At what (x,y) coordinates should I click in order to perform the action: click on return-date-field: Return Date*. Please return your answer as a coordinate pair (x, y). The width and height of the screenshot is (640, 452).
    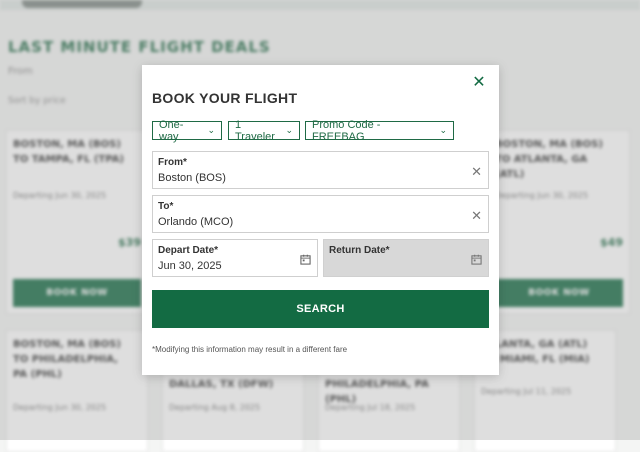
    Looking at the image, I should click on (406, 258).